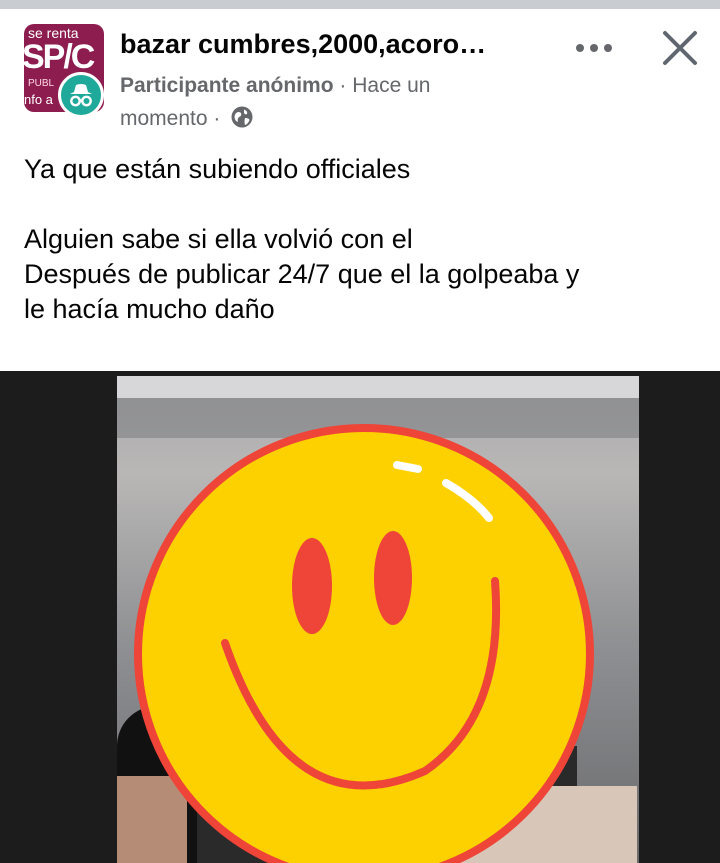 Image resolution: width=720 pixels, height=863 pixels. I want to click on anonymous-avatar, so click(81, 95).